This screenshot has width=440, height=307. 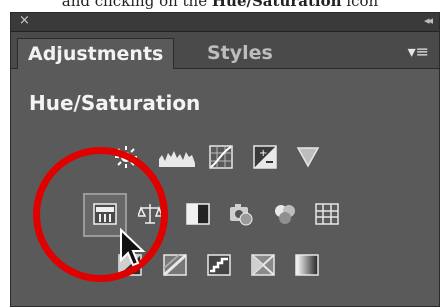 I want to click on selective-color-icon, so click(x=263, y=265).